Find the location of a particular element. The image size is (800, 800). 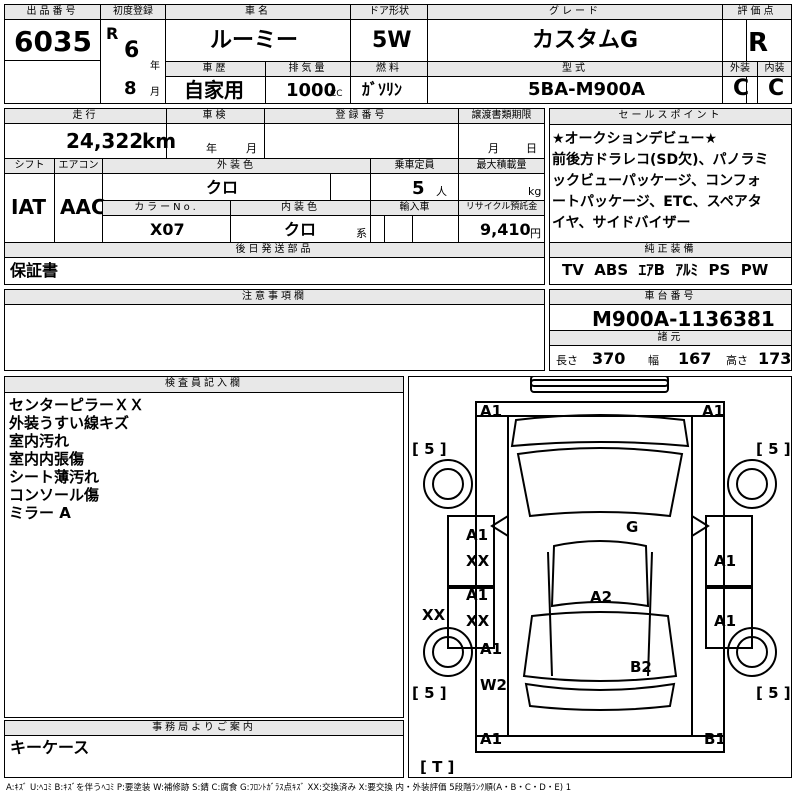

color-number: X07 is located at coordinates (167, 229).